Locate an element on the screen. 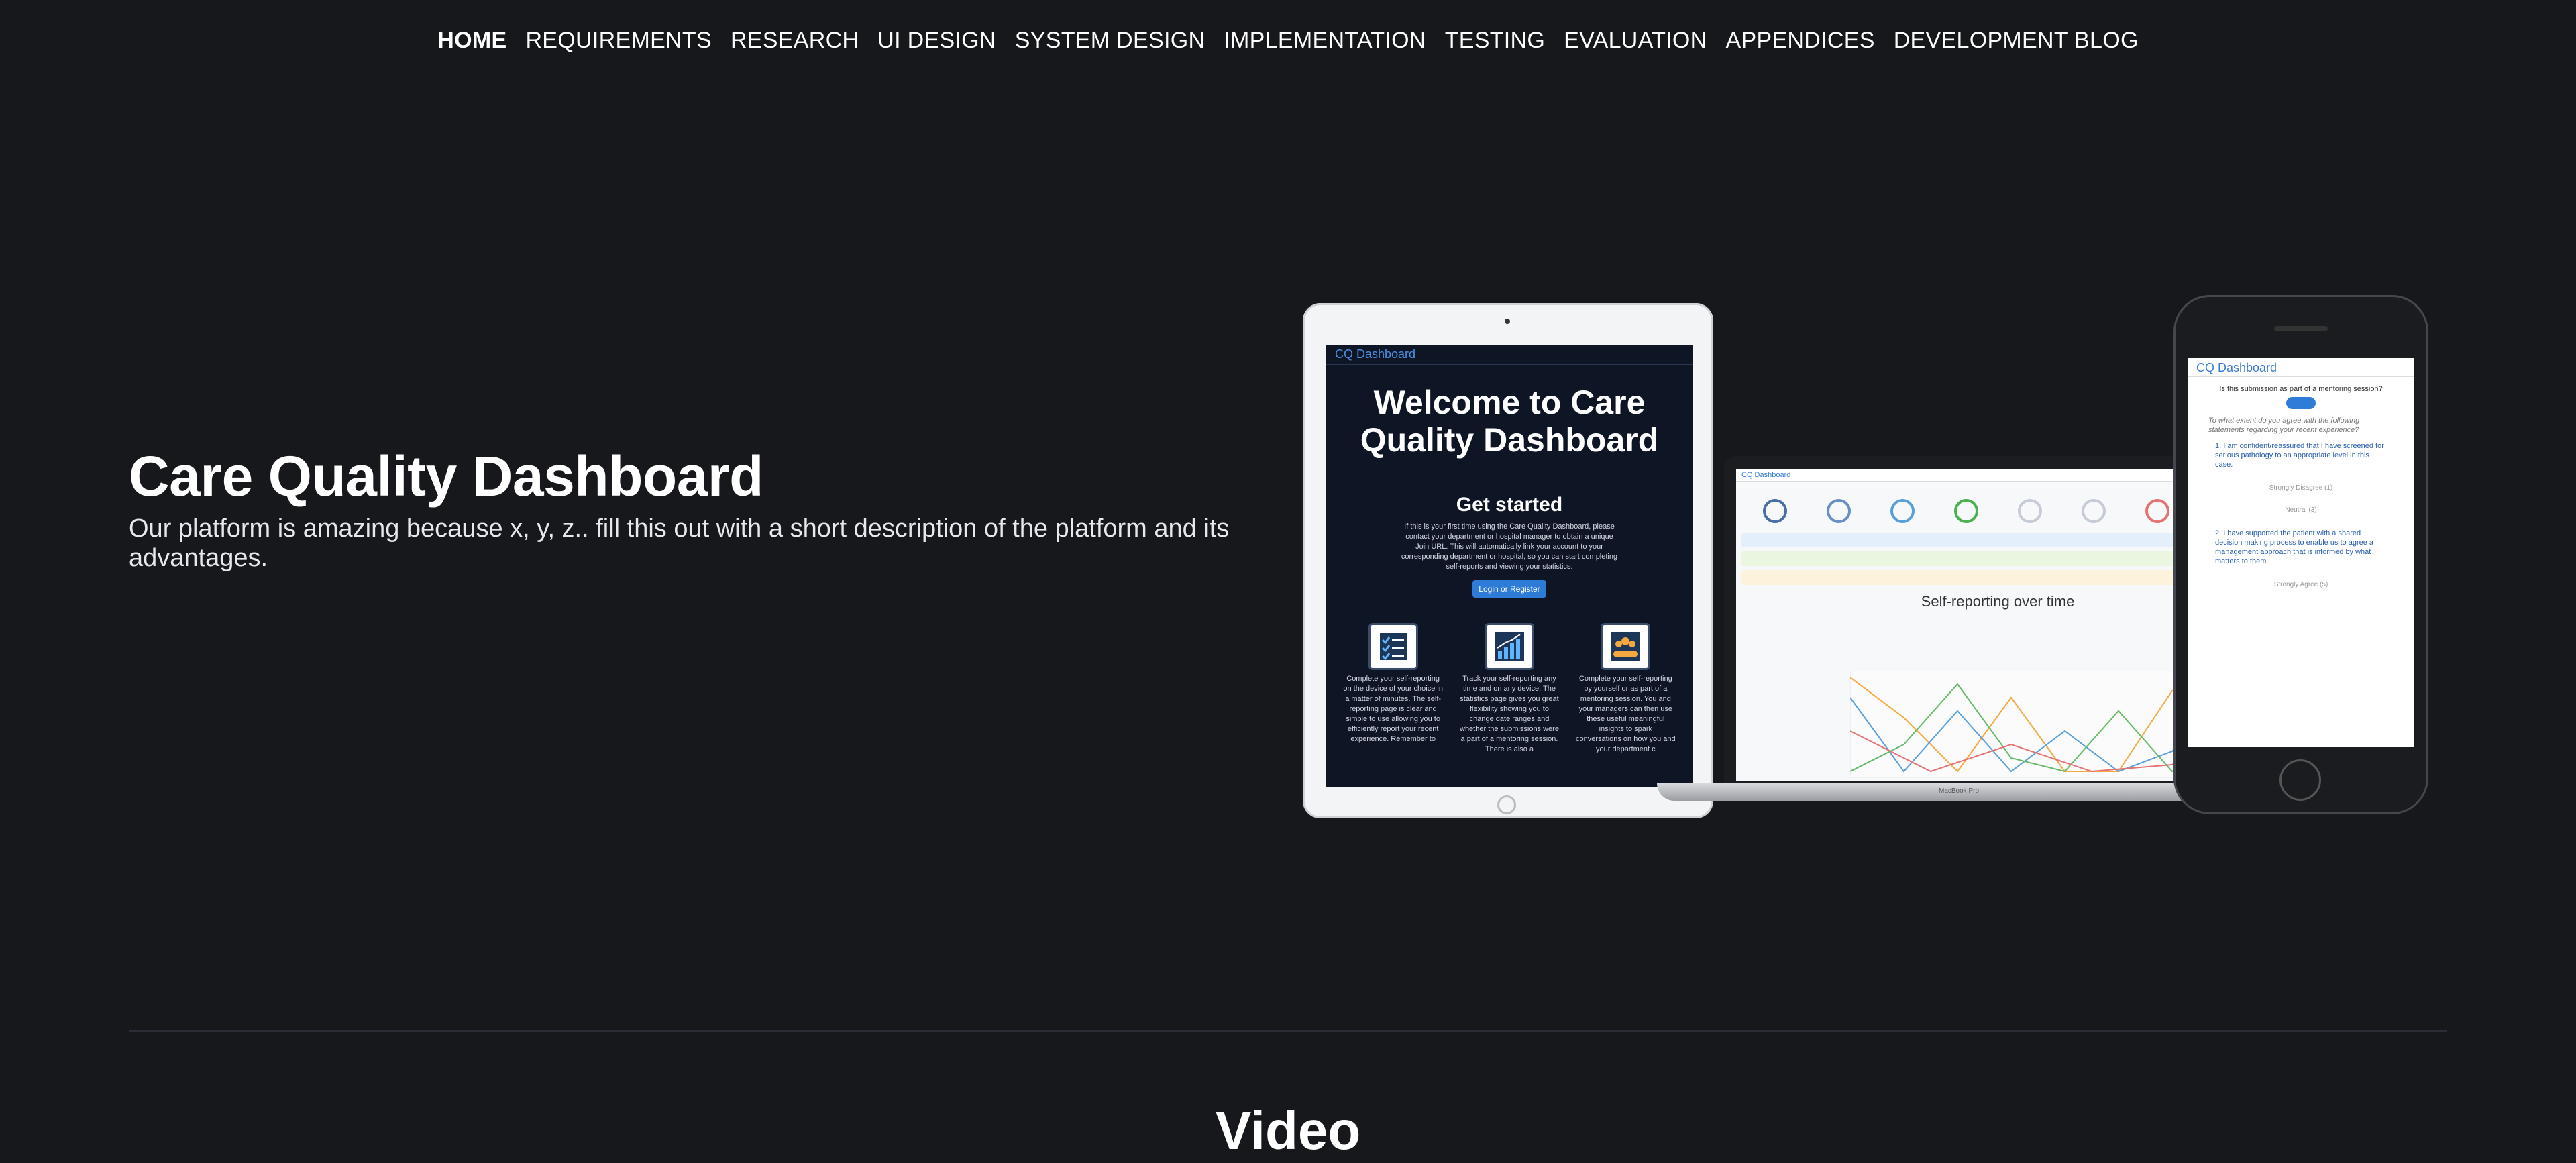 The height and width of the screenshot is (1163, 2576). tablet-home-button is located at coordinates (1506, 804).